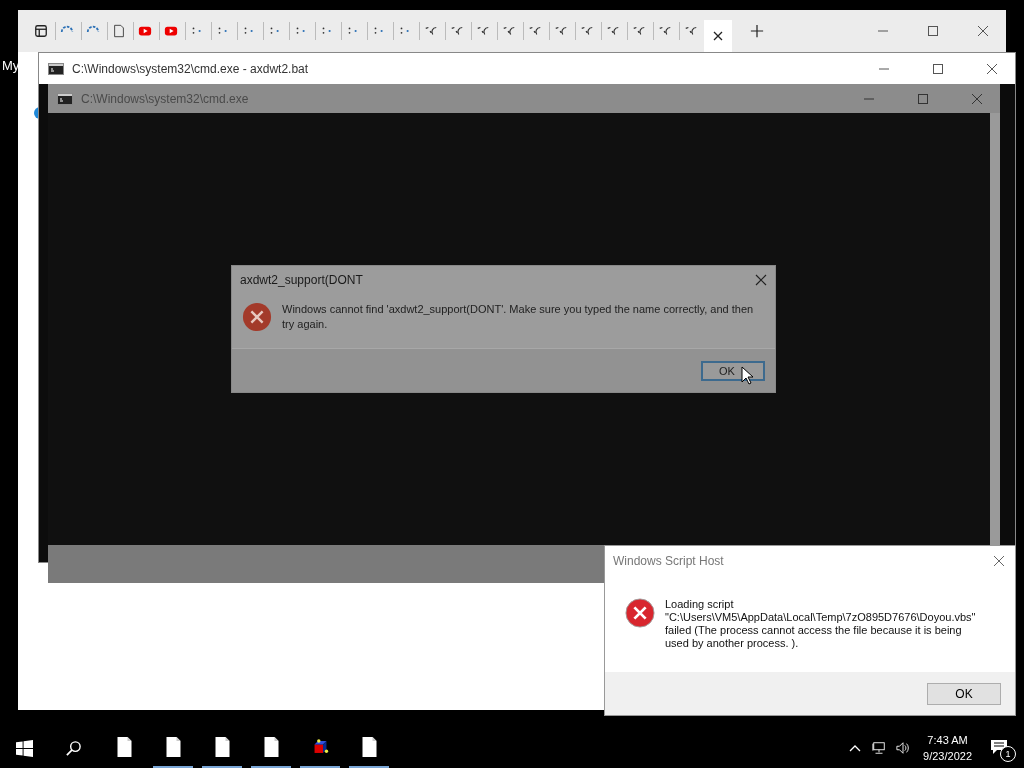  I want to click on network-icon, so click(879, 748).